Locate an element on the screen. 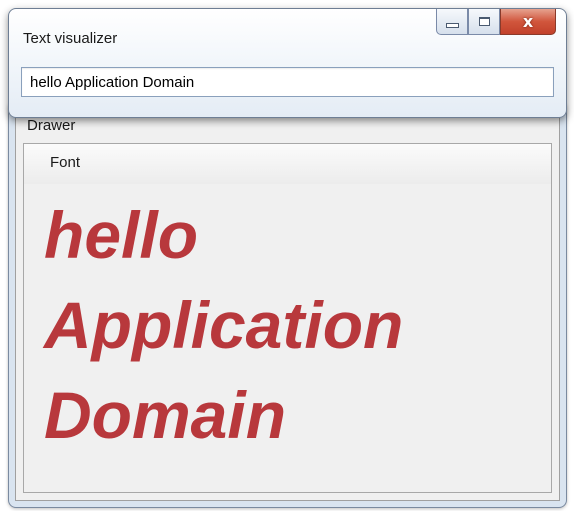  window-title: Text visualizer is located at coordinates (70, 38).